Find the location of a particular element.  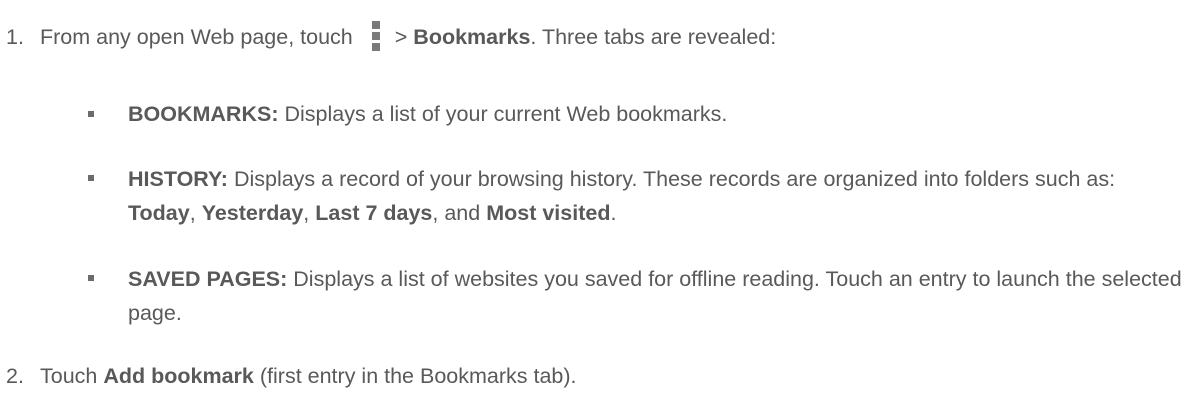

folder-yesterday: Yesterday is located at coordinates (252, 213).